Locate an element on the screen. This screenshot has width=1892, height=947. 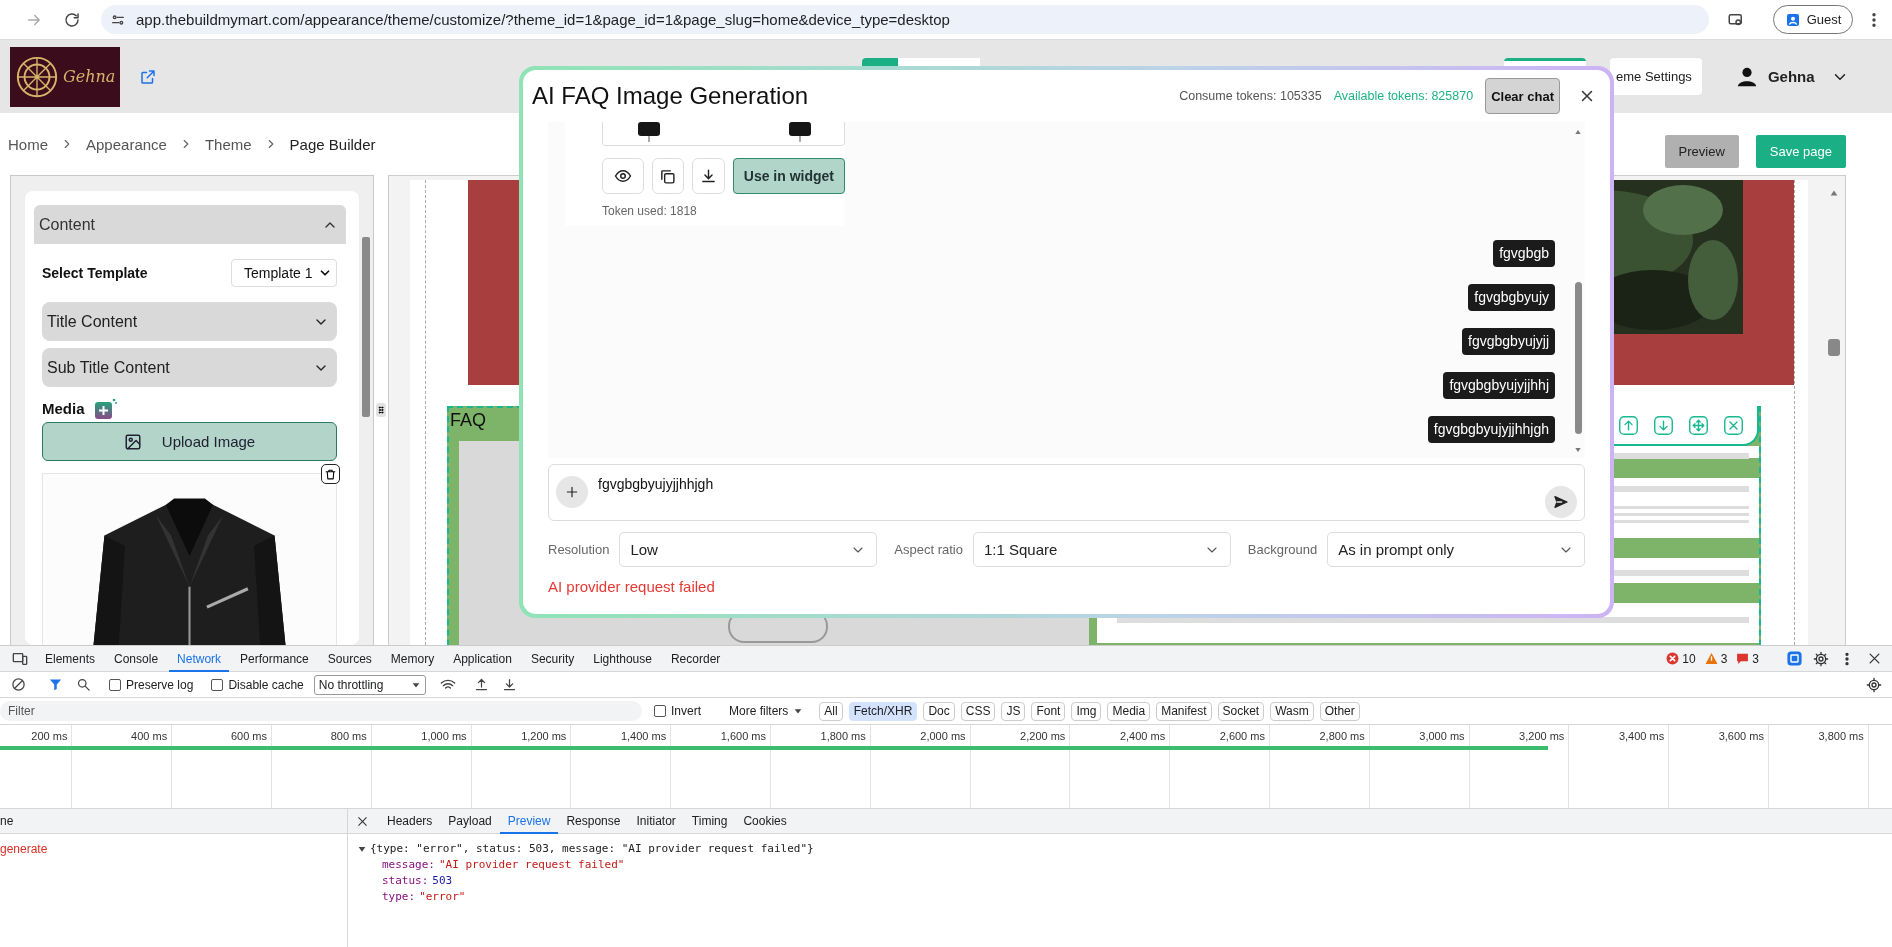
devtools-tab: Sources is located at coordinates (349, 658).